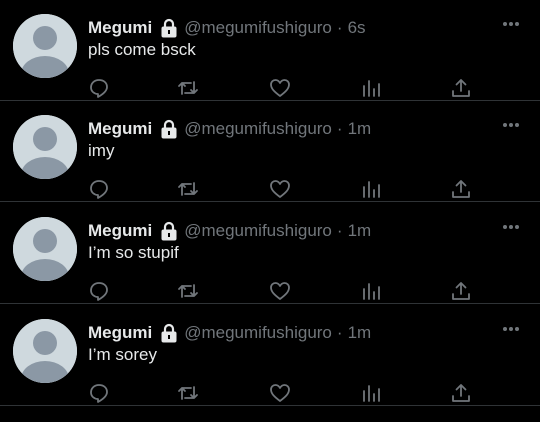  Describe the element at coordinates (142, 49) in the screenshot. I see `tweet-text: pls come bsck` at that location.